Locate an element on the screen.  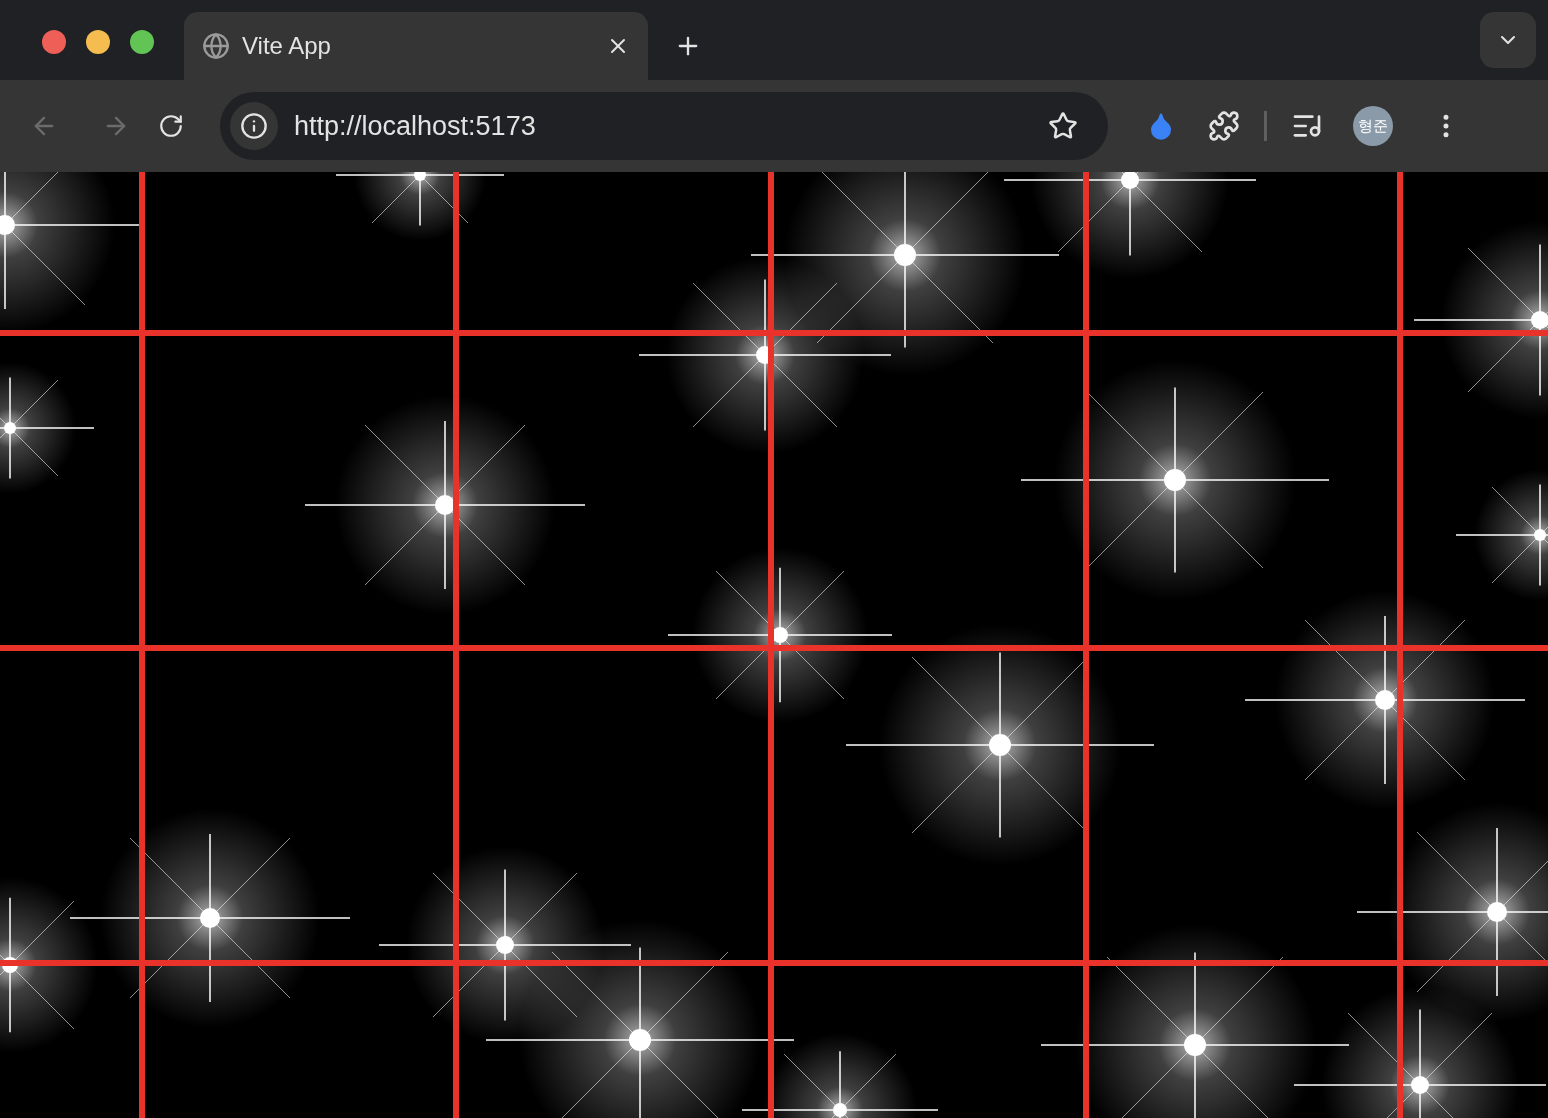
maximize-window-icon is located at coordinates (142, 42).